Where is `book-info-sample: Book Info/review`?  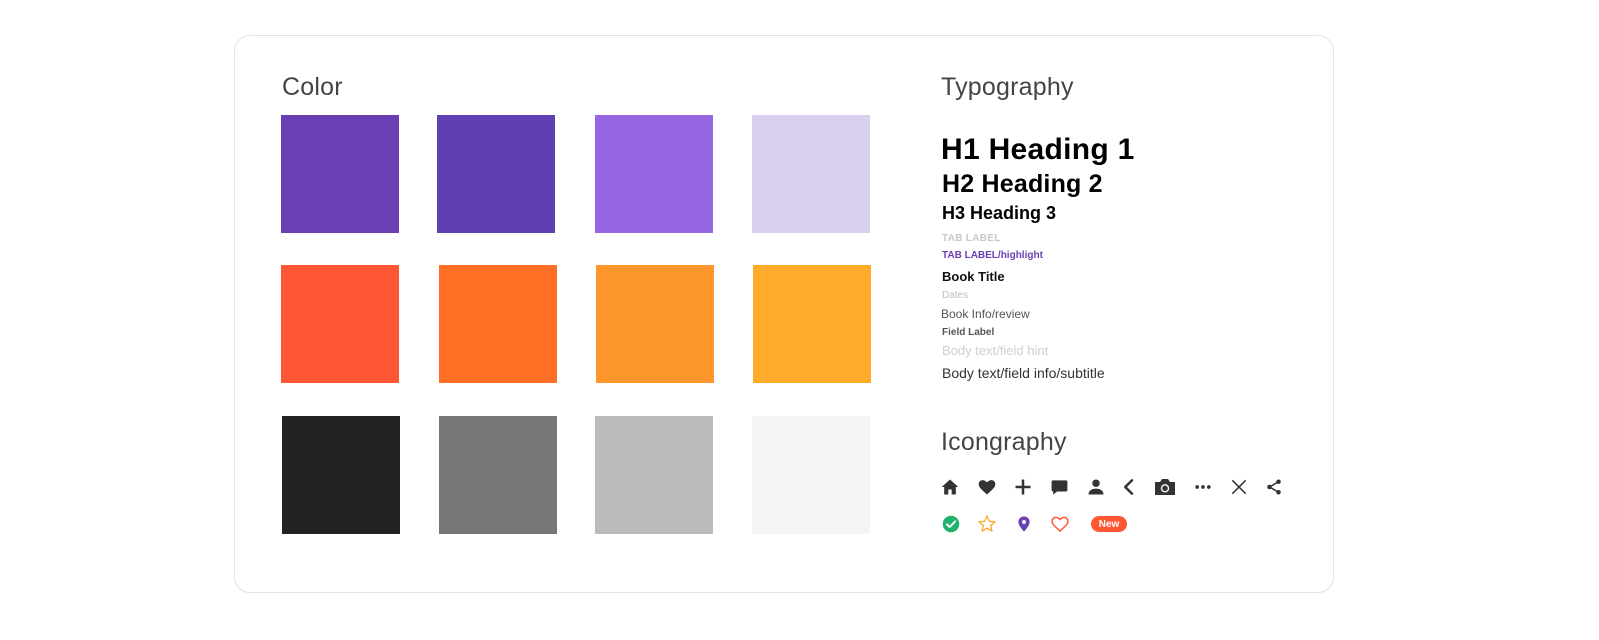
book-info-sample: Book Info/review is located at coordinates (985, 314).